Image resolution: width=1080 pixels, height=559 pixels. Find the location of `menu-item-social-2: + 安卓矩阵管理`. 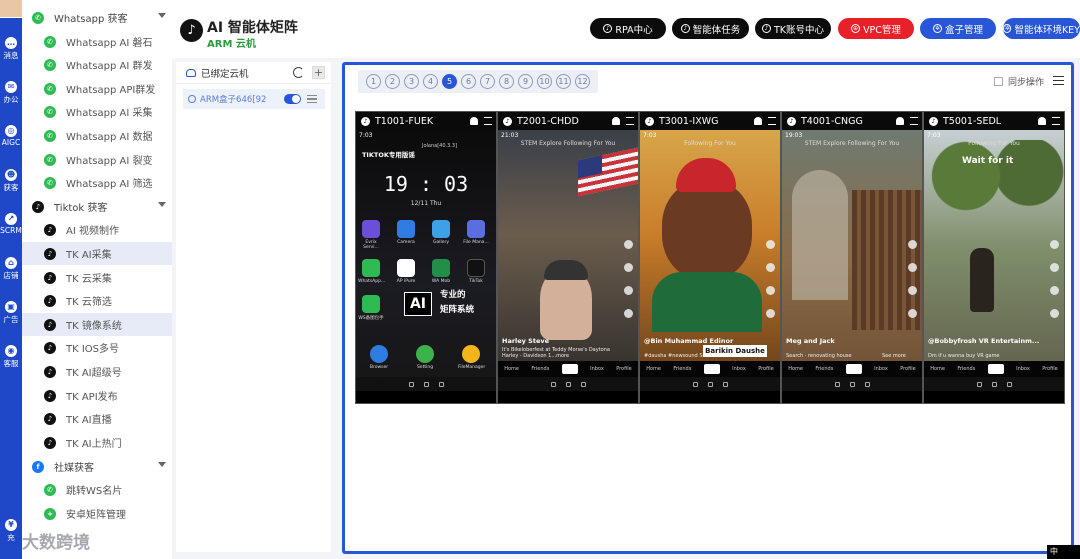

menu-item-social-2: + 安卓矩阵管理 is located at coordinates (97, 513).